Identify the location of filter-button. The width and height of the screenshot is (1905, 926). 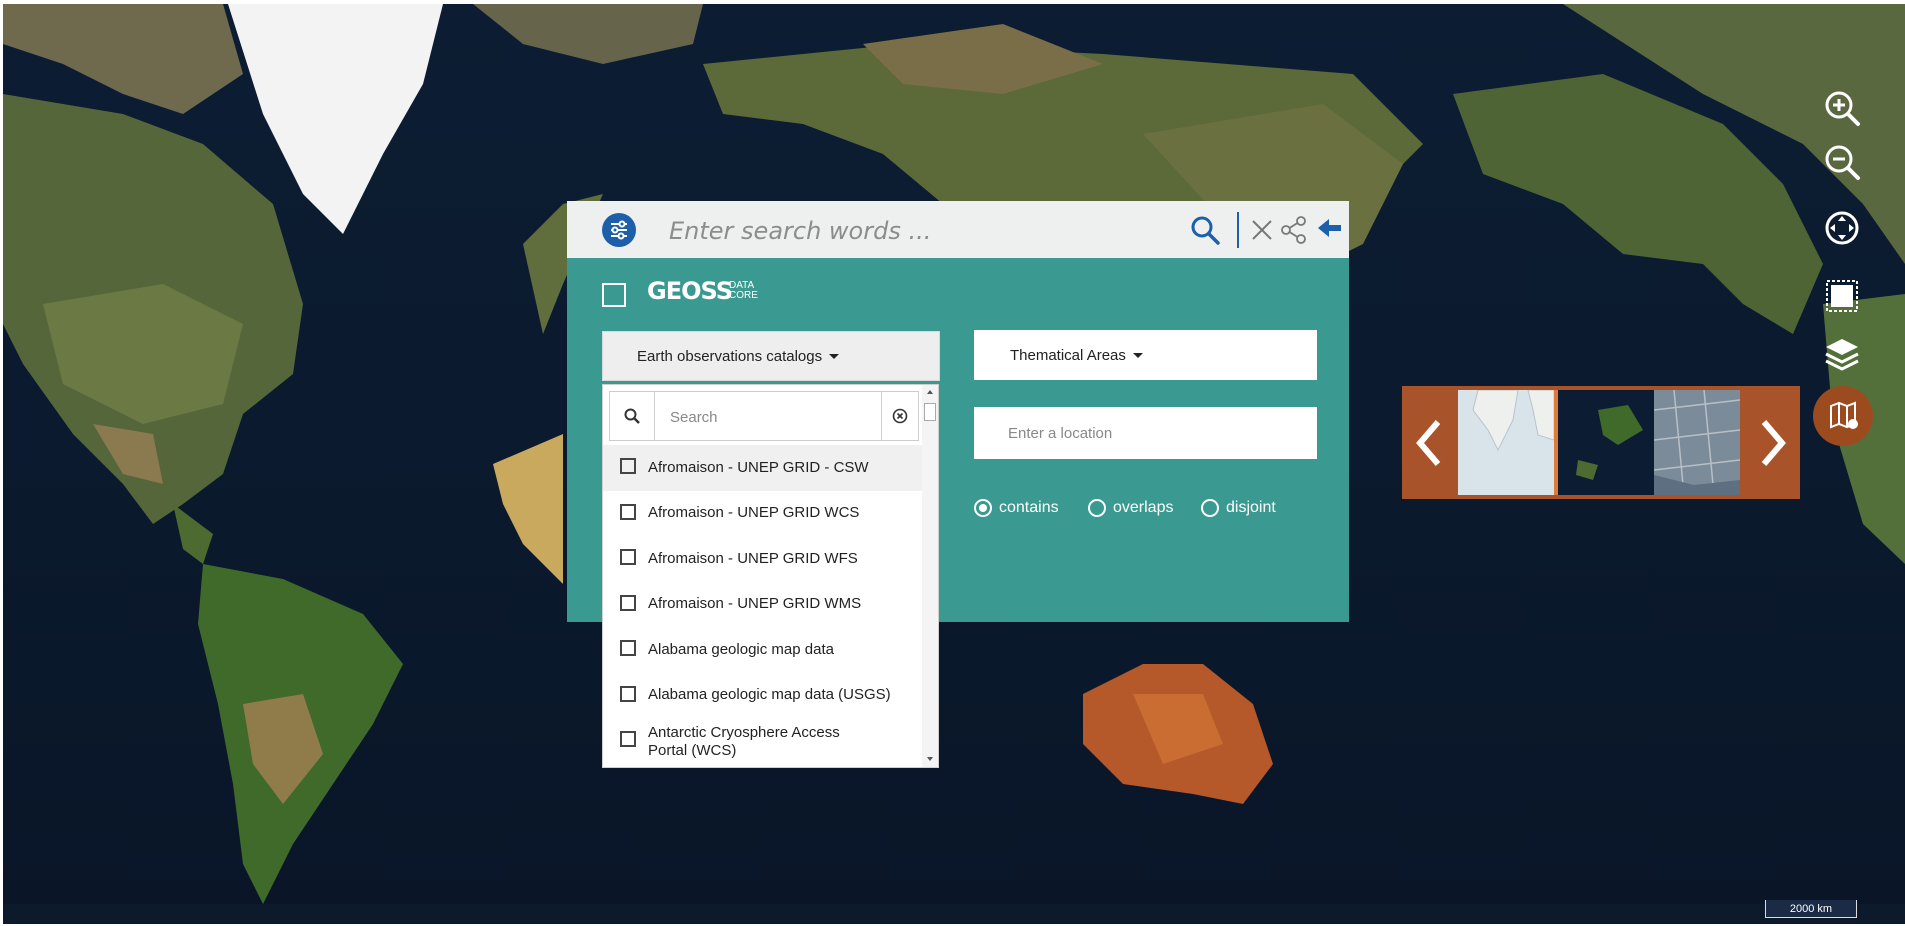
(619, 230).